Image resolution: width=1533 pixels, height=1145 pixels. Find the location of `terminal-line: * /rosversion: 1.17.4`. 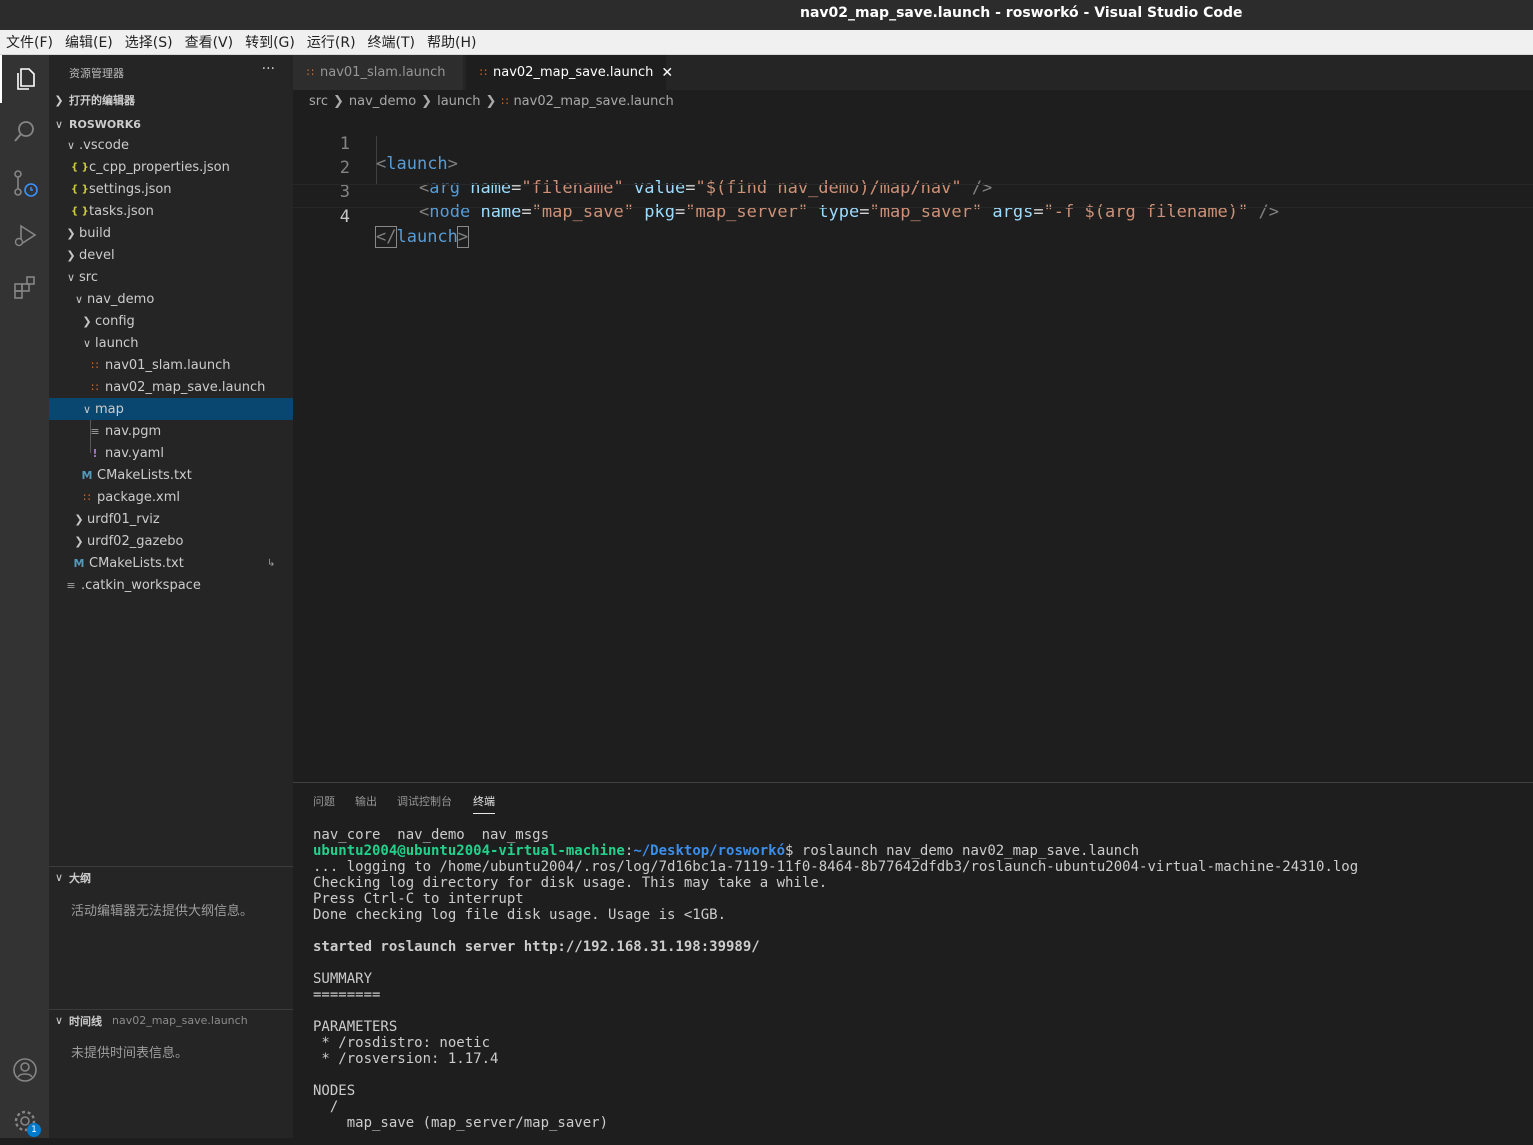

terminal-line: * /rosversion: 1.17.4 is located at coordinates (406, 1059).